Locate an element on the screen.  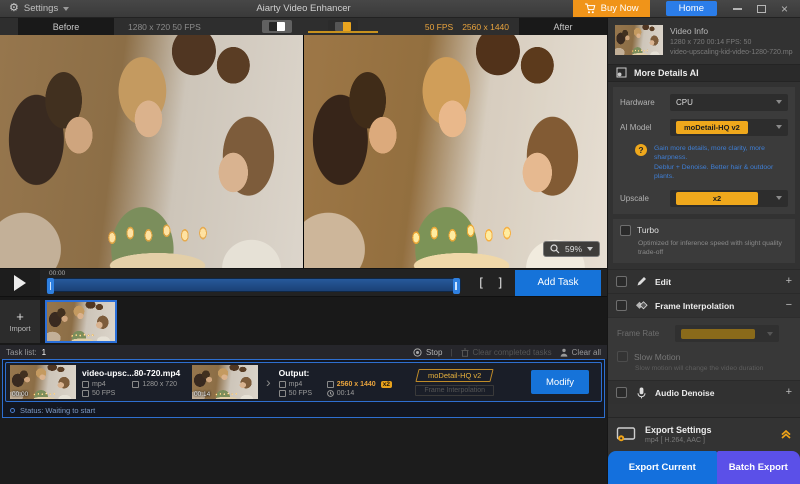
slow-motion-checkbox is located at coordinates (622, 356).